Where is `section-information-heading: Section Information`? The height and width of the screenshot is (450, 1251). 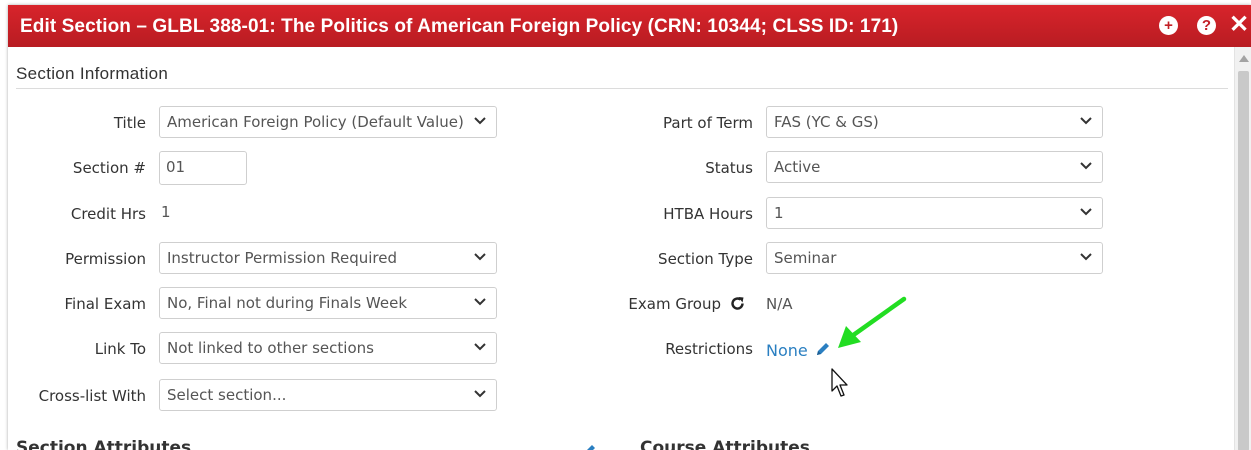 section-information-heading: Section Information is located at coordinates (92, 73).